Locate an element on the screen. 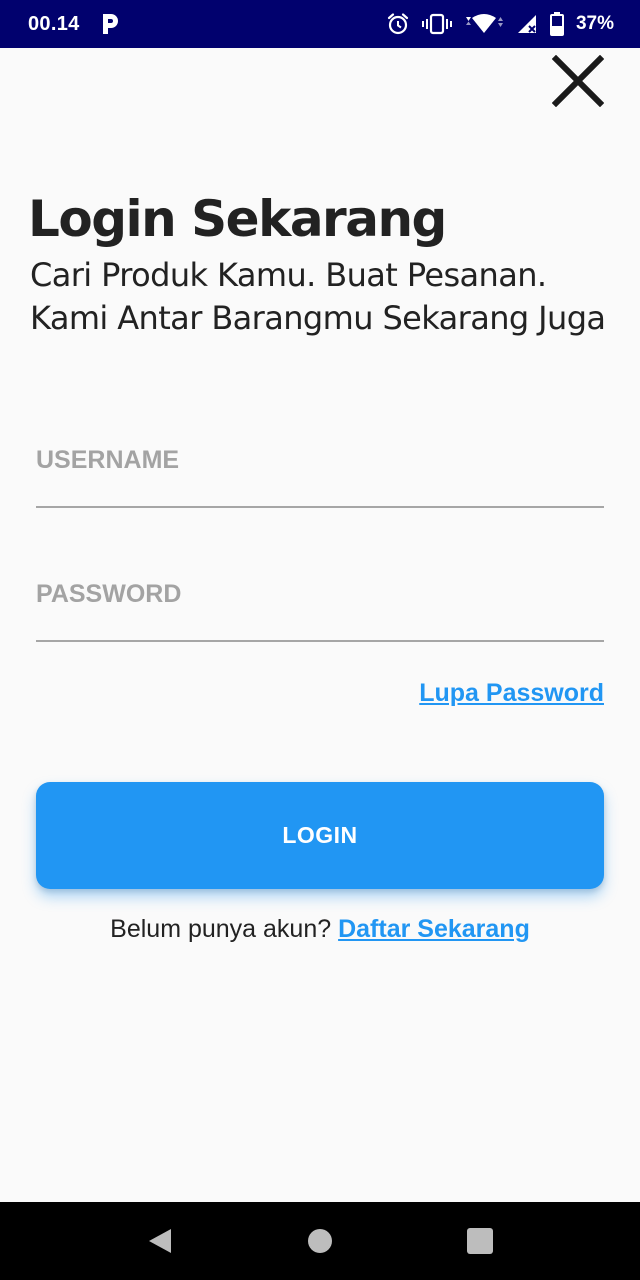 The image size is (640, 1280). status-icons: 37% is located at coordinates (500, 24).